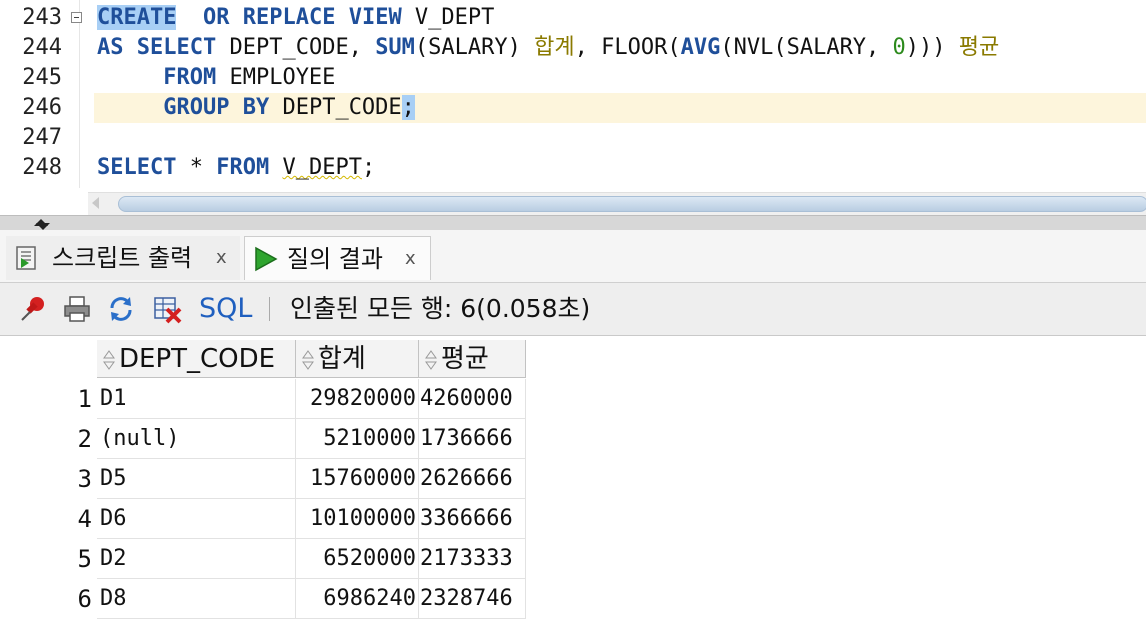  Describe the element at coordinates (472, 479) in the screenshot. I see `cell-avg: 2626666` at that location.